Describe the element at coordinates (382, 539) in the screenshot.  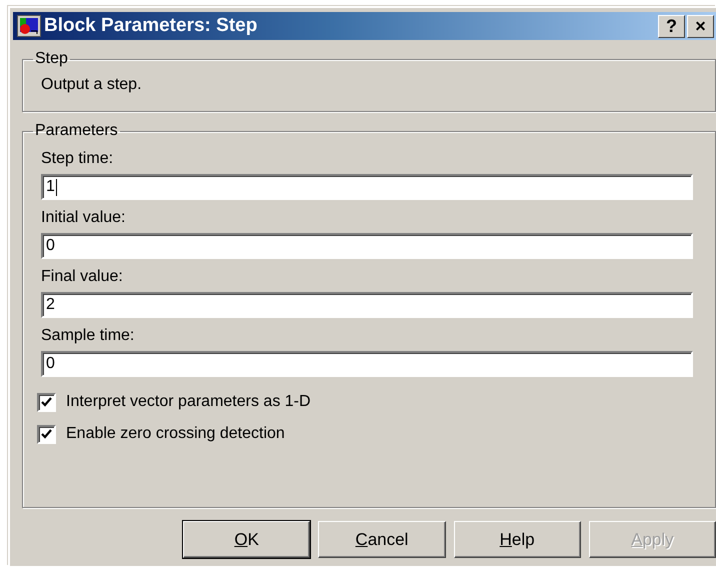
I see `dialog-button: Cancel` at that location.